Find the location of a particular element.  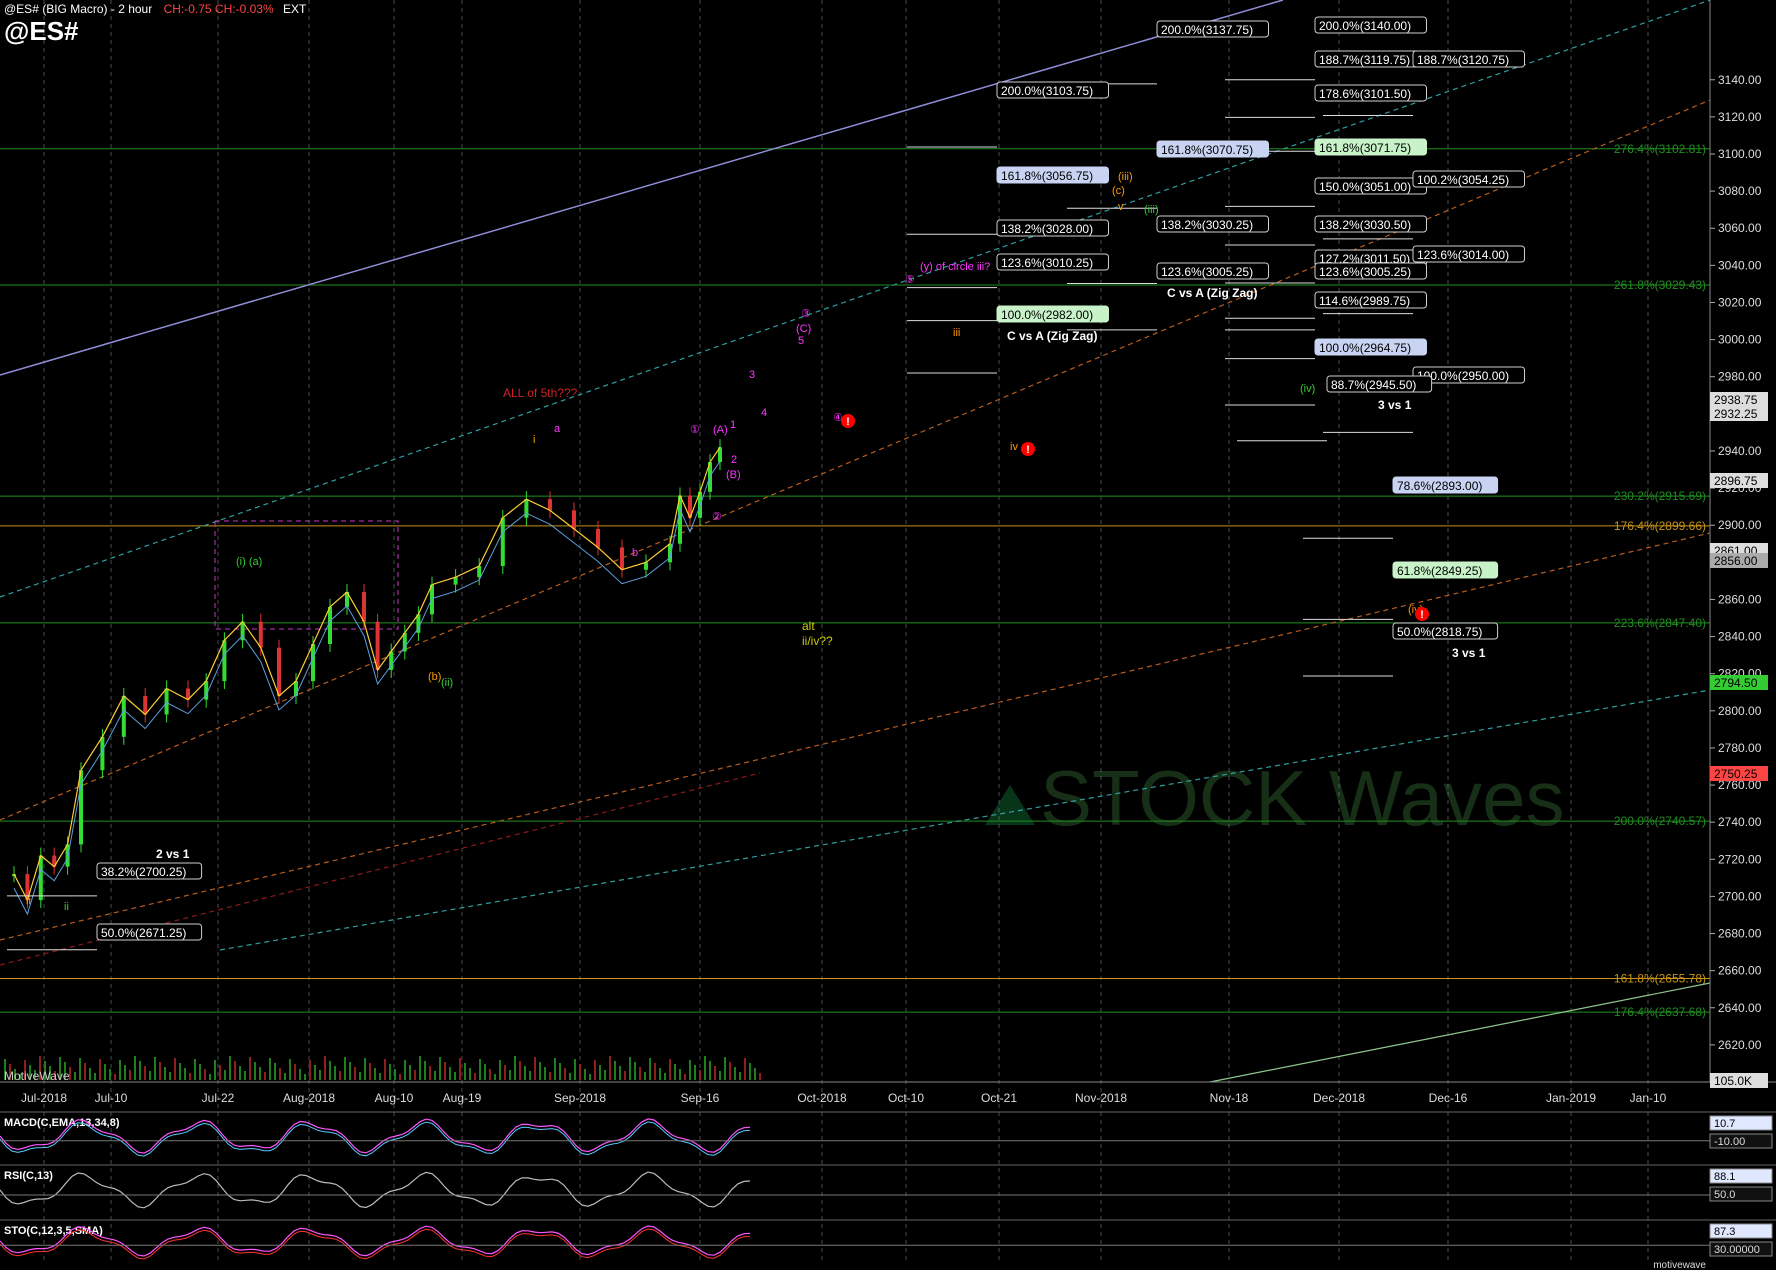

fib-box-label: 138.2%(3030.50) is located at coordinates (1365, 225).